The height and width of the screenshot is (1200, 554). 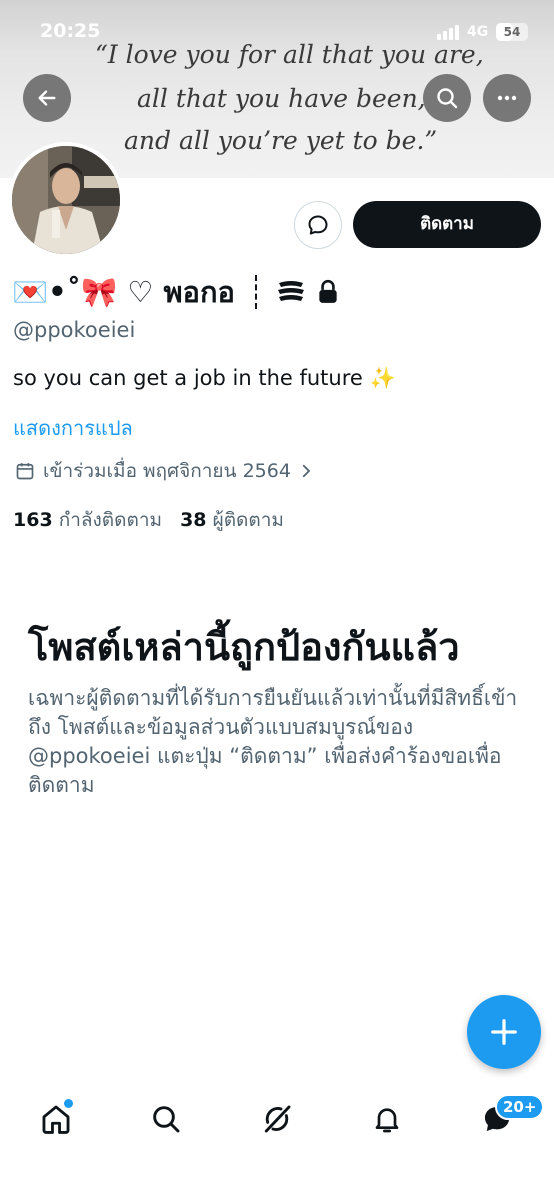 What do you see at coordinates (70, 31) in the screenshot?
I see `status-time: 20:25` at bounding box center [70, 31].